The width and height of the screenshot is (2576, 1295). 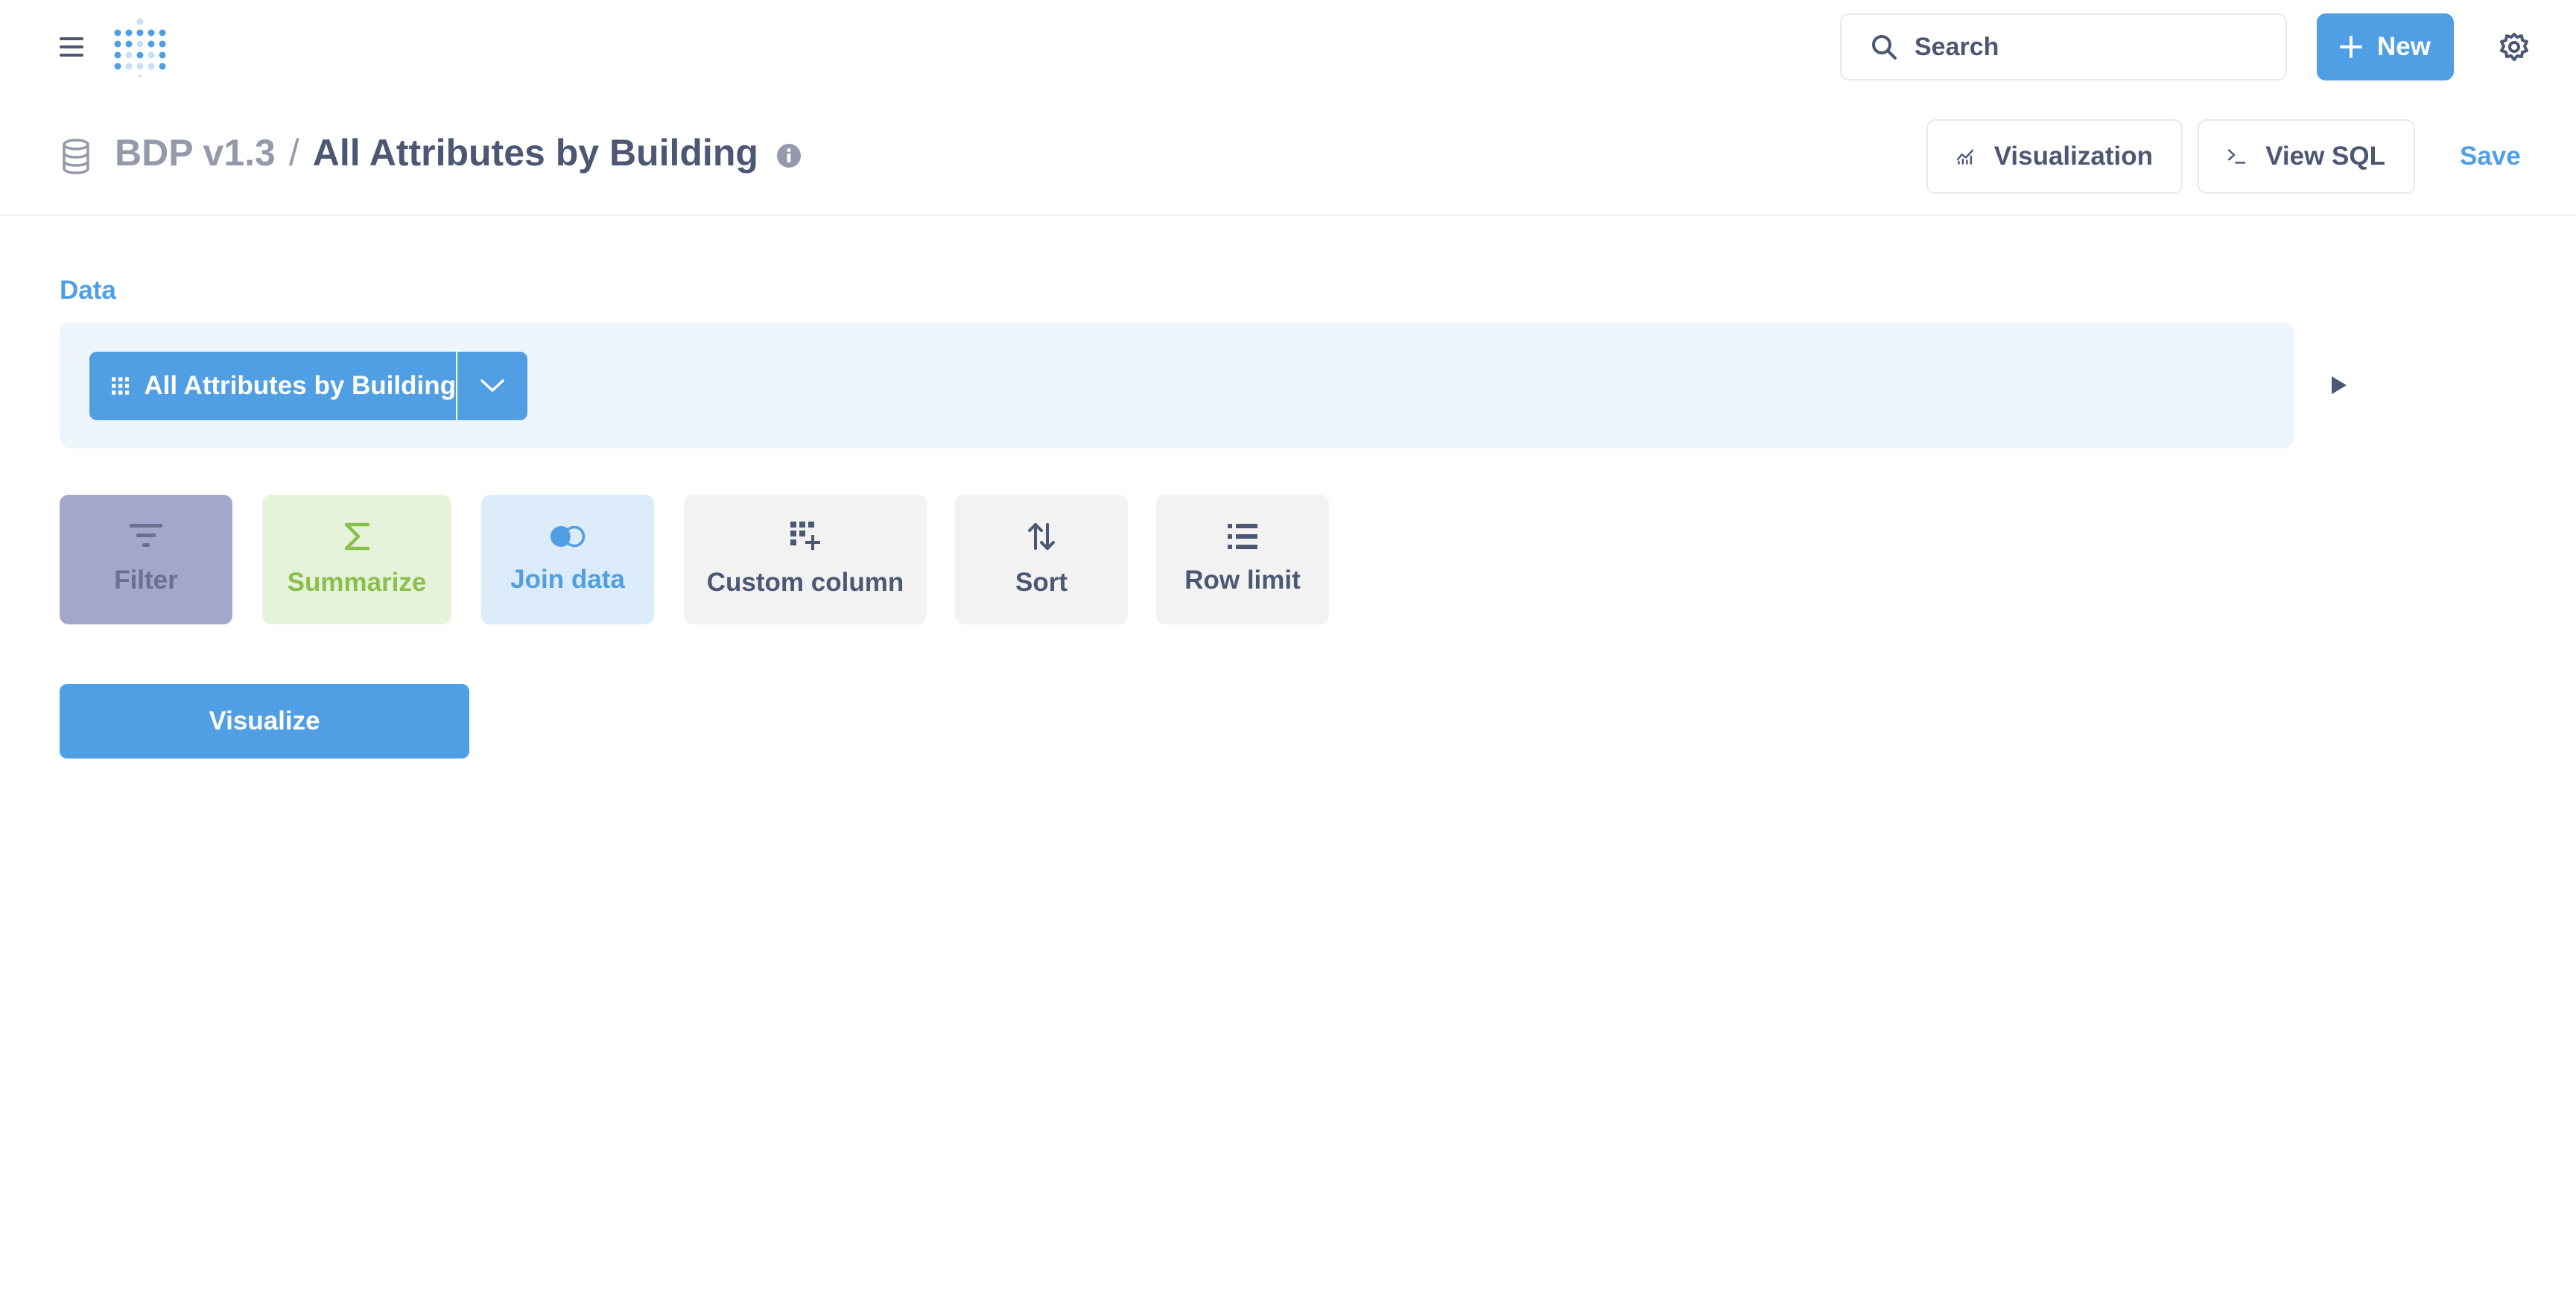 What do you see at coordinates (806, 559) in the screenshot?
I see `custom-column-button: Custom column` at bounding box center [806, 559].